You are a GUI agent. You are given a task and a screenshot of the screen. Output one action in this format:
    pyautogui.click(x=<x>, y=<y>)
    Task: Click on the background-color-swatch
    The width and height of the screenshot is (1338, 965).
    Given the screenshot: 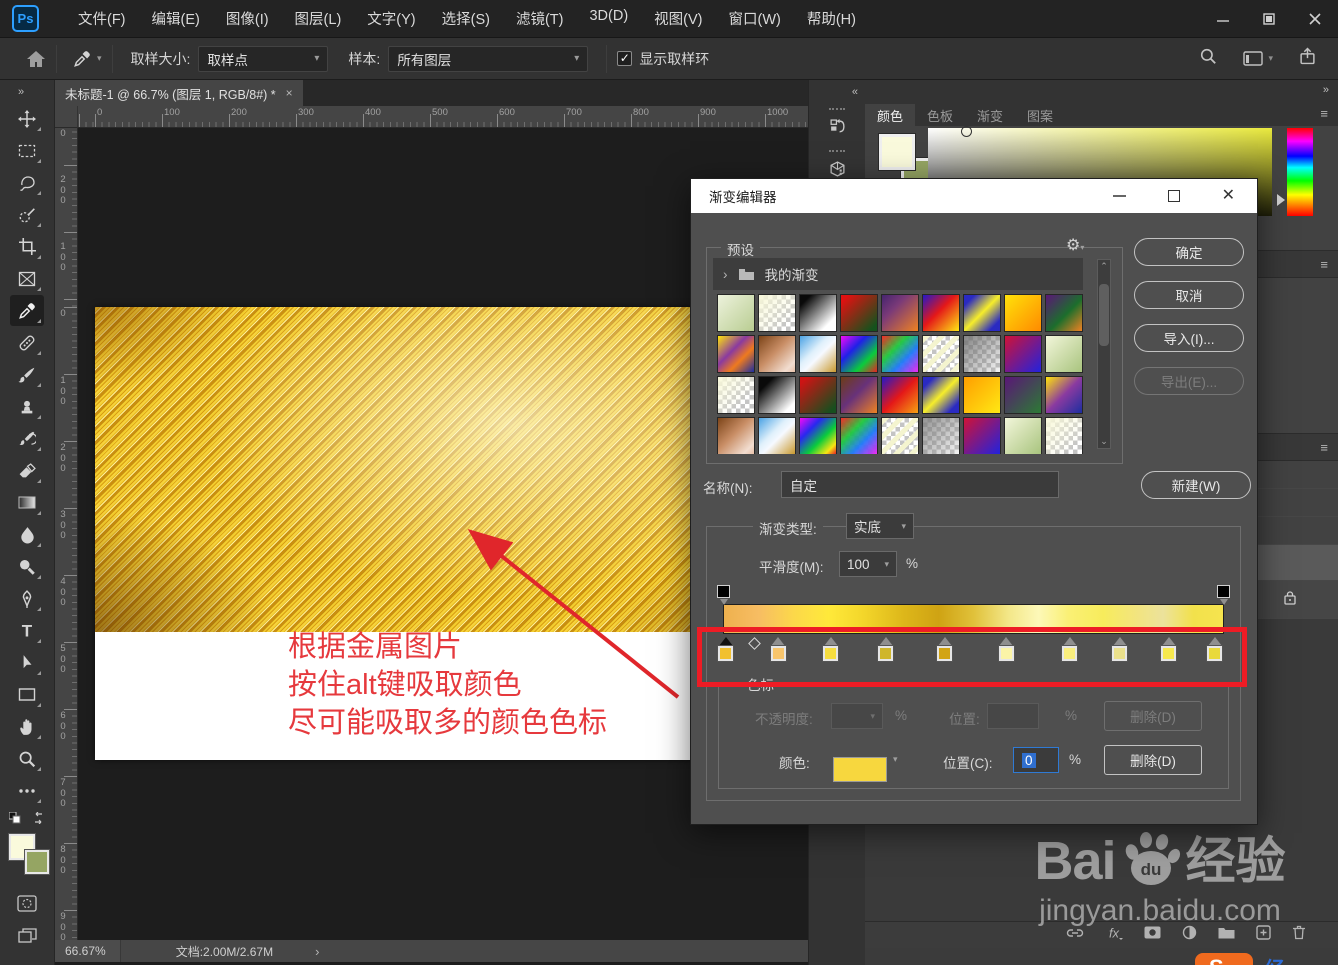 What is the action you would take?
    pyautogui.click(x=37, y=862)
    